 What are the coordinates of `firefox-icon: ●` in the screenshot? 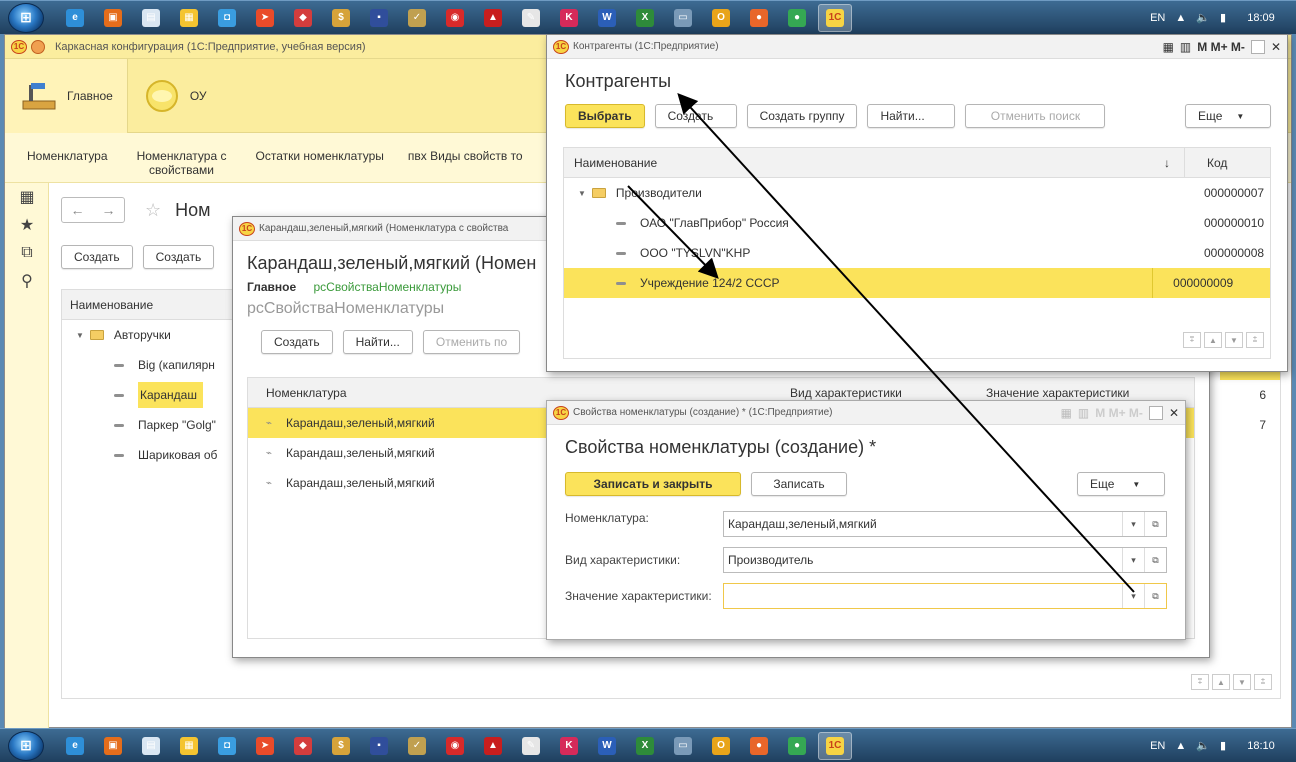 It's located at (759, 746).